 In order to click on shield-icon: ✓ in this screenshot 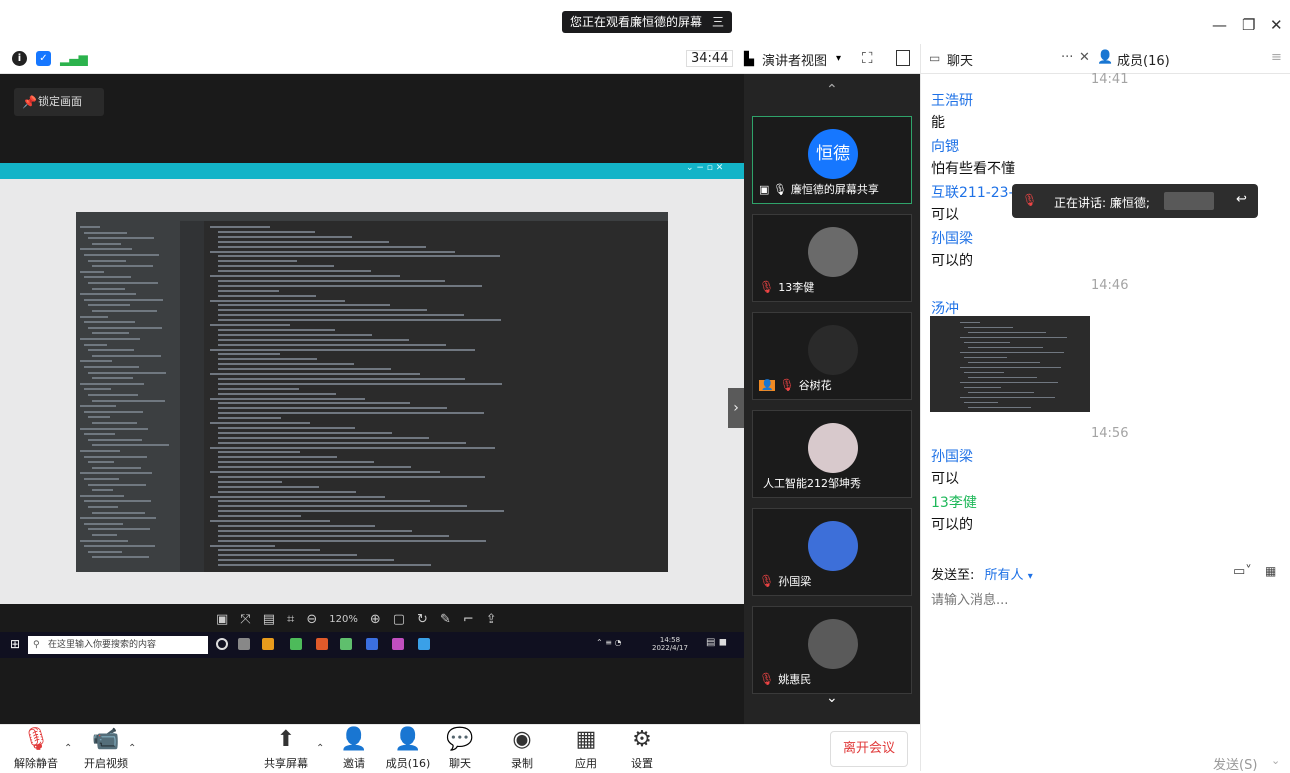, I will do `click(43, 58)`.